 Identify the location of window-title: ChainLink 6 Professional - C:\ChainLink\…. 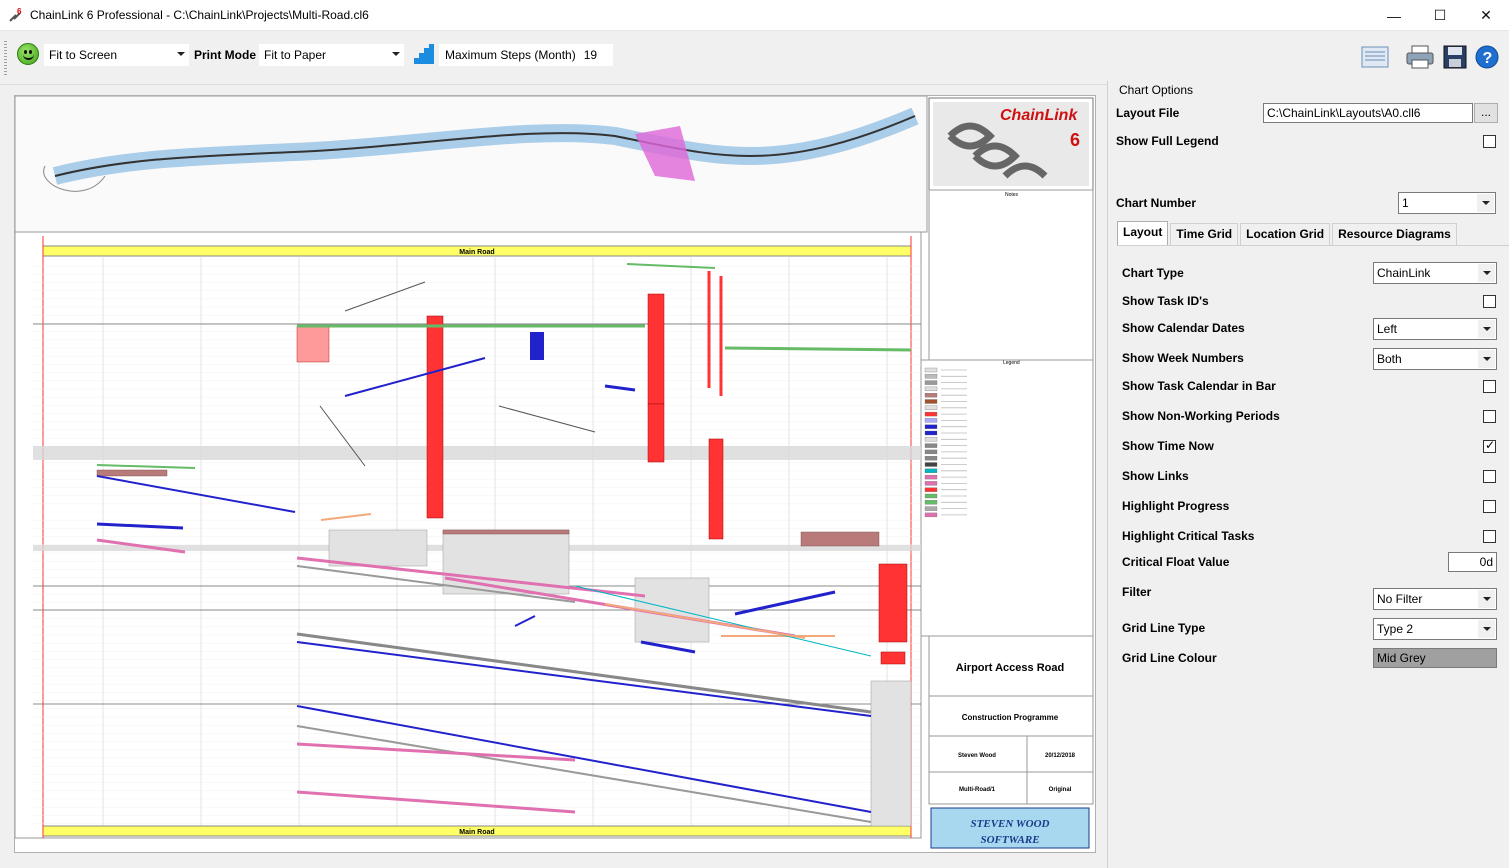
(199, 15).